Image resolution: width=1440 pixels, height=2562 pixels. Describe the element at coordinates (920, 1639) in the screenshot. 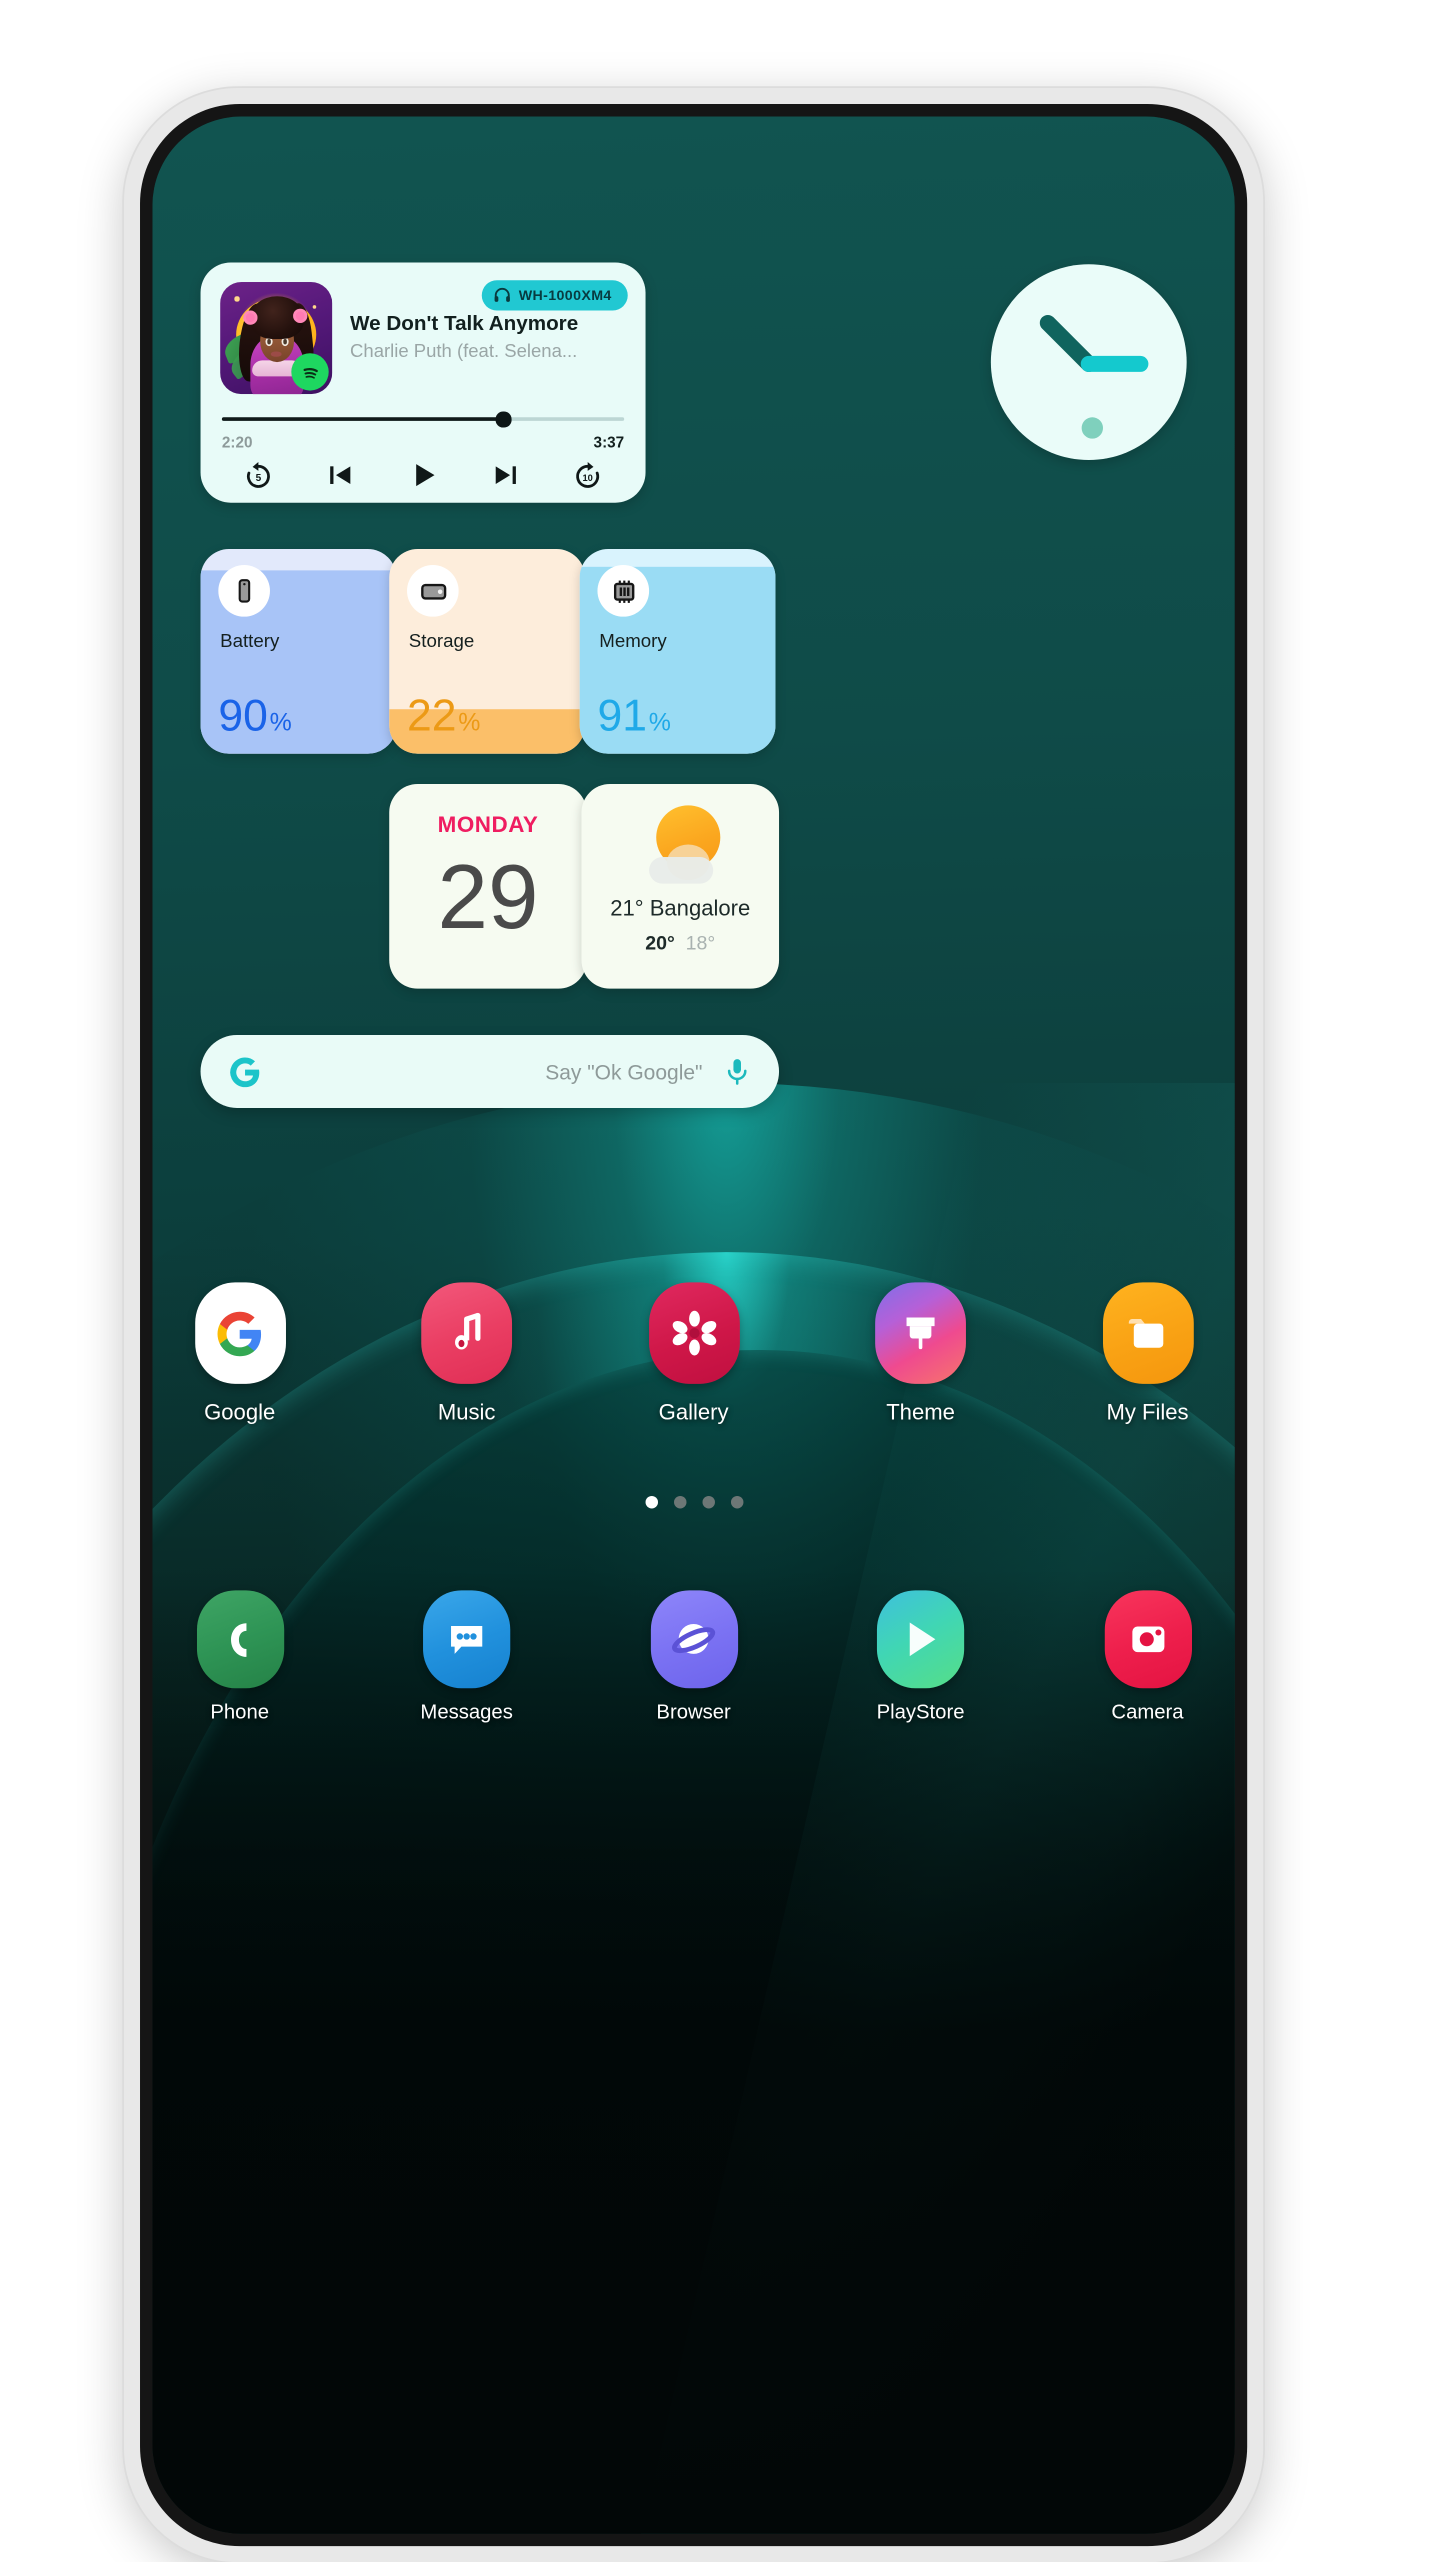

I see `play-triangle-icon` at that location.